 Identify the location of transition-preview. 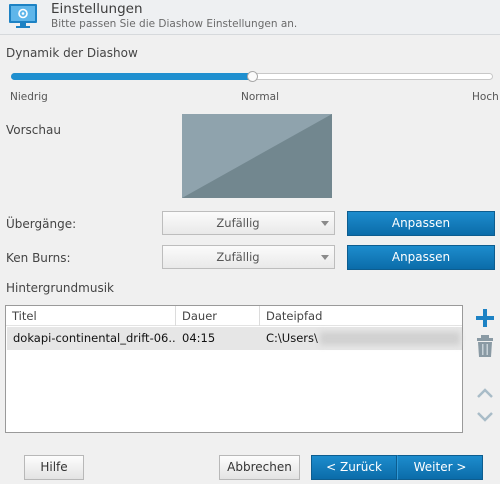
(257, 156).